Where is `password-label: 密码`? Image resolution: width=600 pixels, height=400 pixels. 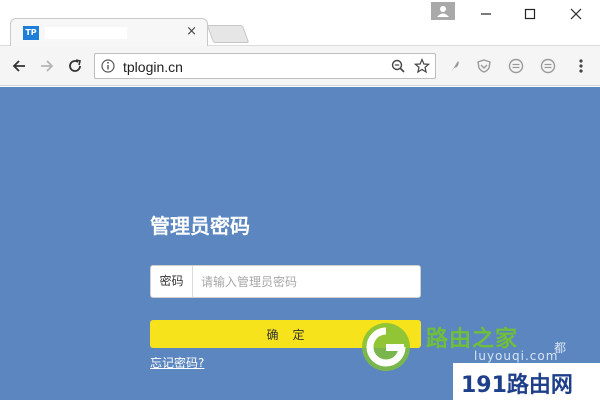
password-label: 密码 is located at coordinates (172, 281).